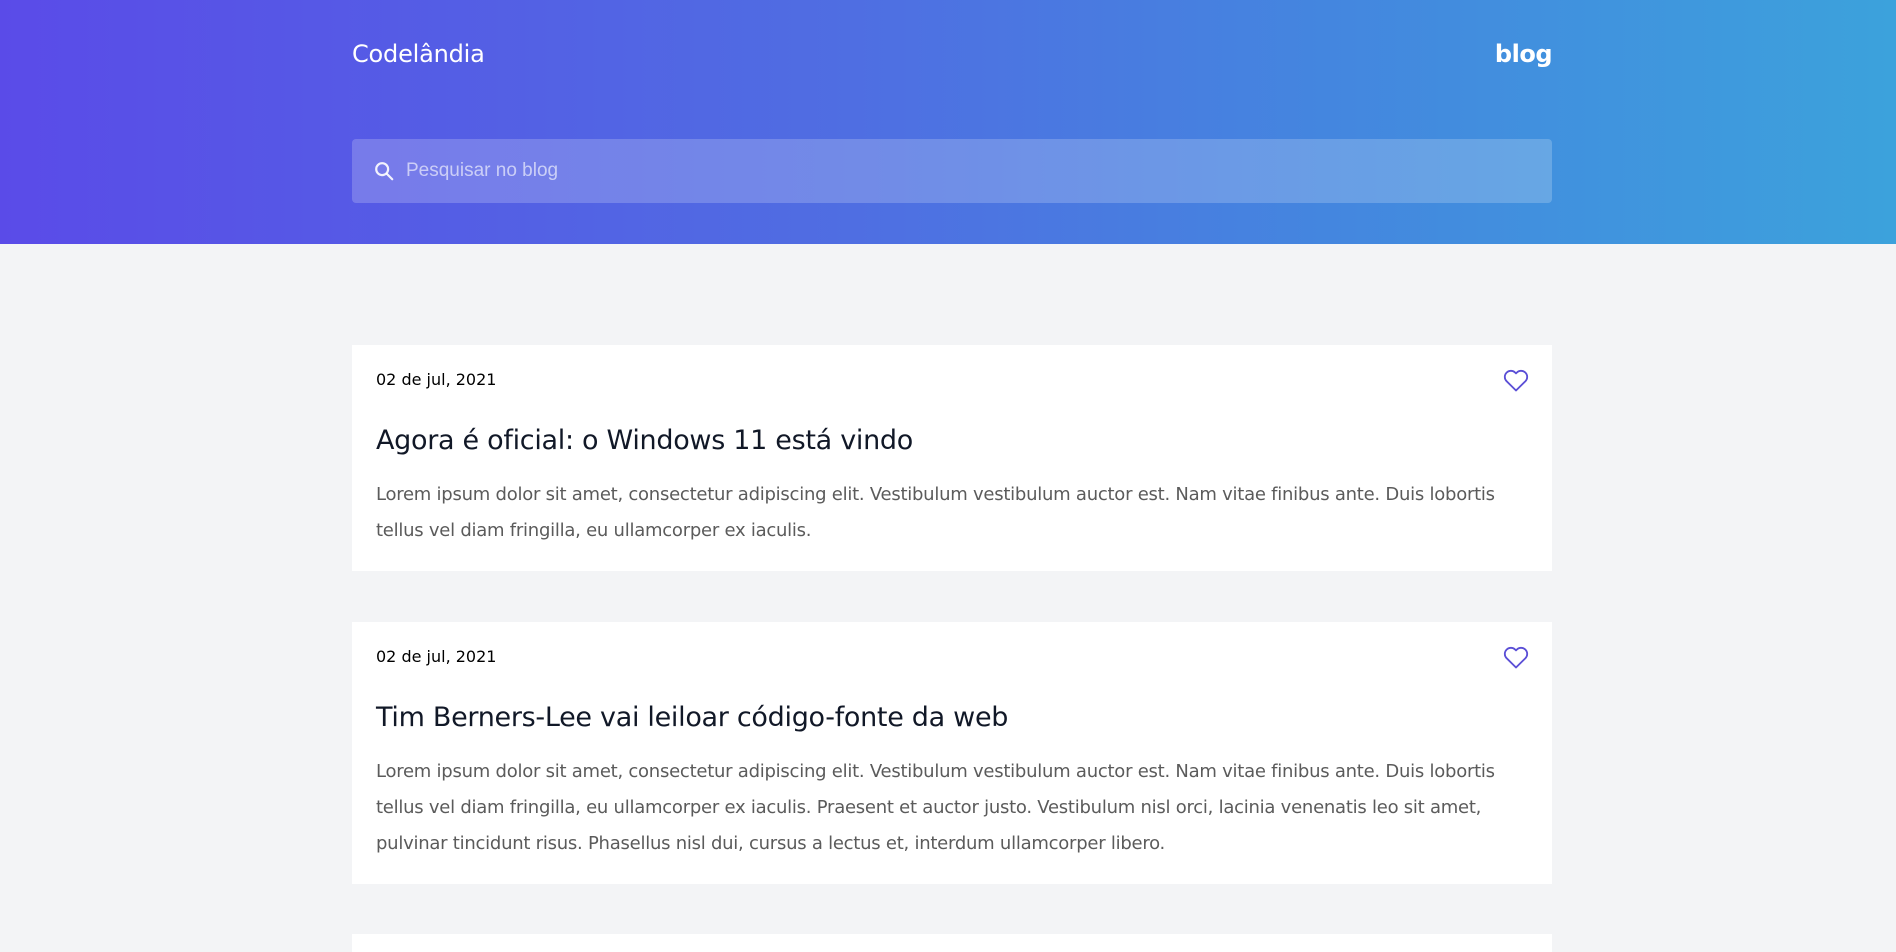 This screenshot has height=952, width=1896. What do you see at coordinates (952, 54) in the screenshot?
I see `header-bar: Codelândia blog` at bounding box center [952, 54].